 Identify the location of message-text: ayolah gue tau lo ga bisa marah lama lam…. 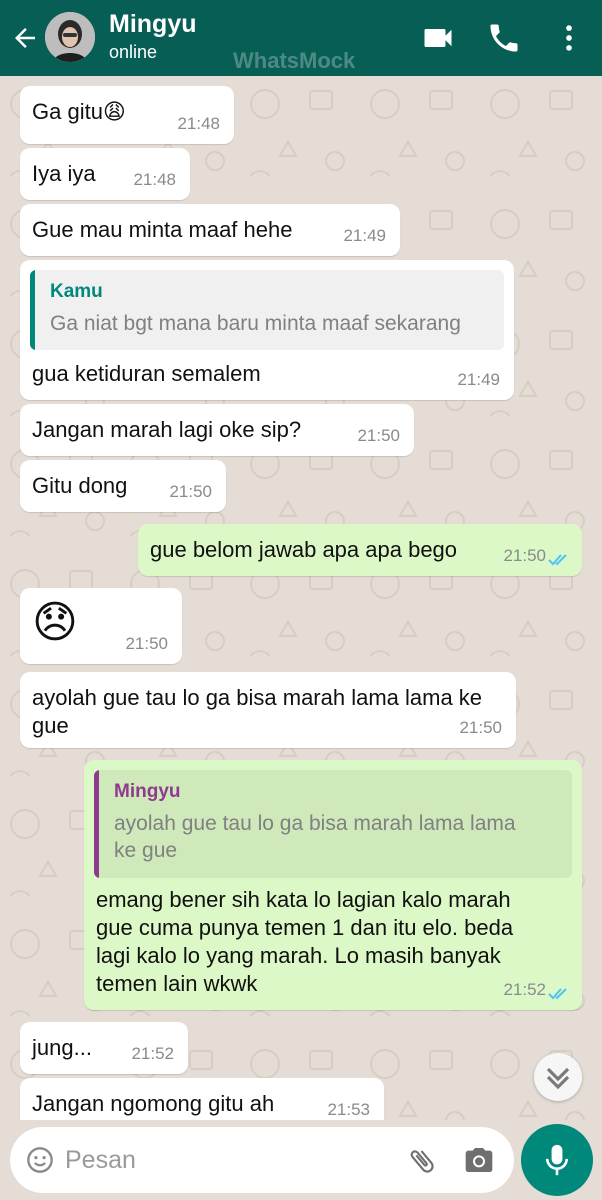
(257, 712).